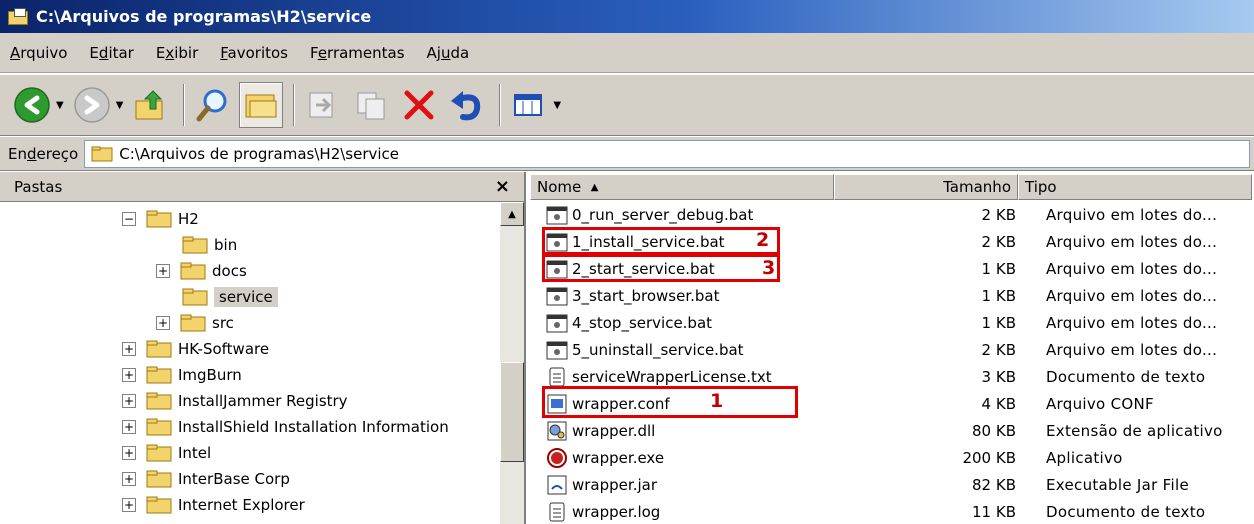 The height and width of the screenshot is (524, 1254). Describe the element at coordinates (627, 16) in the screenshot. I see `title-bar: C:\Arquivos de programas\H2\service` at that location.